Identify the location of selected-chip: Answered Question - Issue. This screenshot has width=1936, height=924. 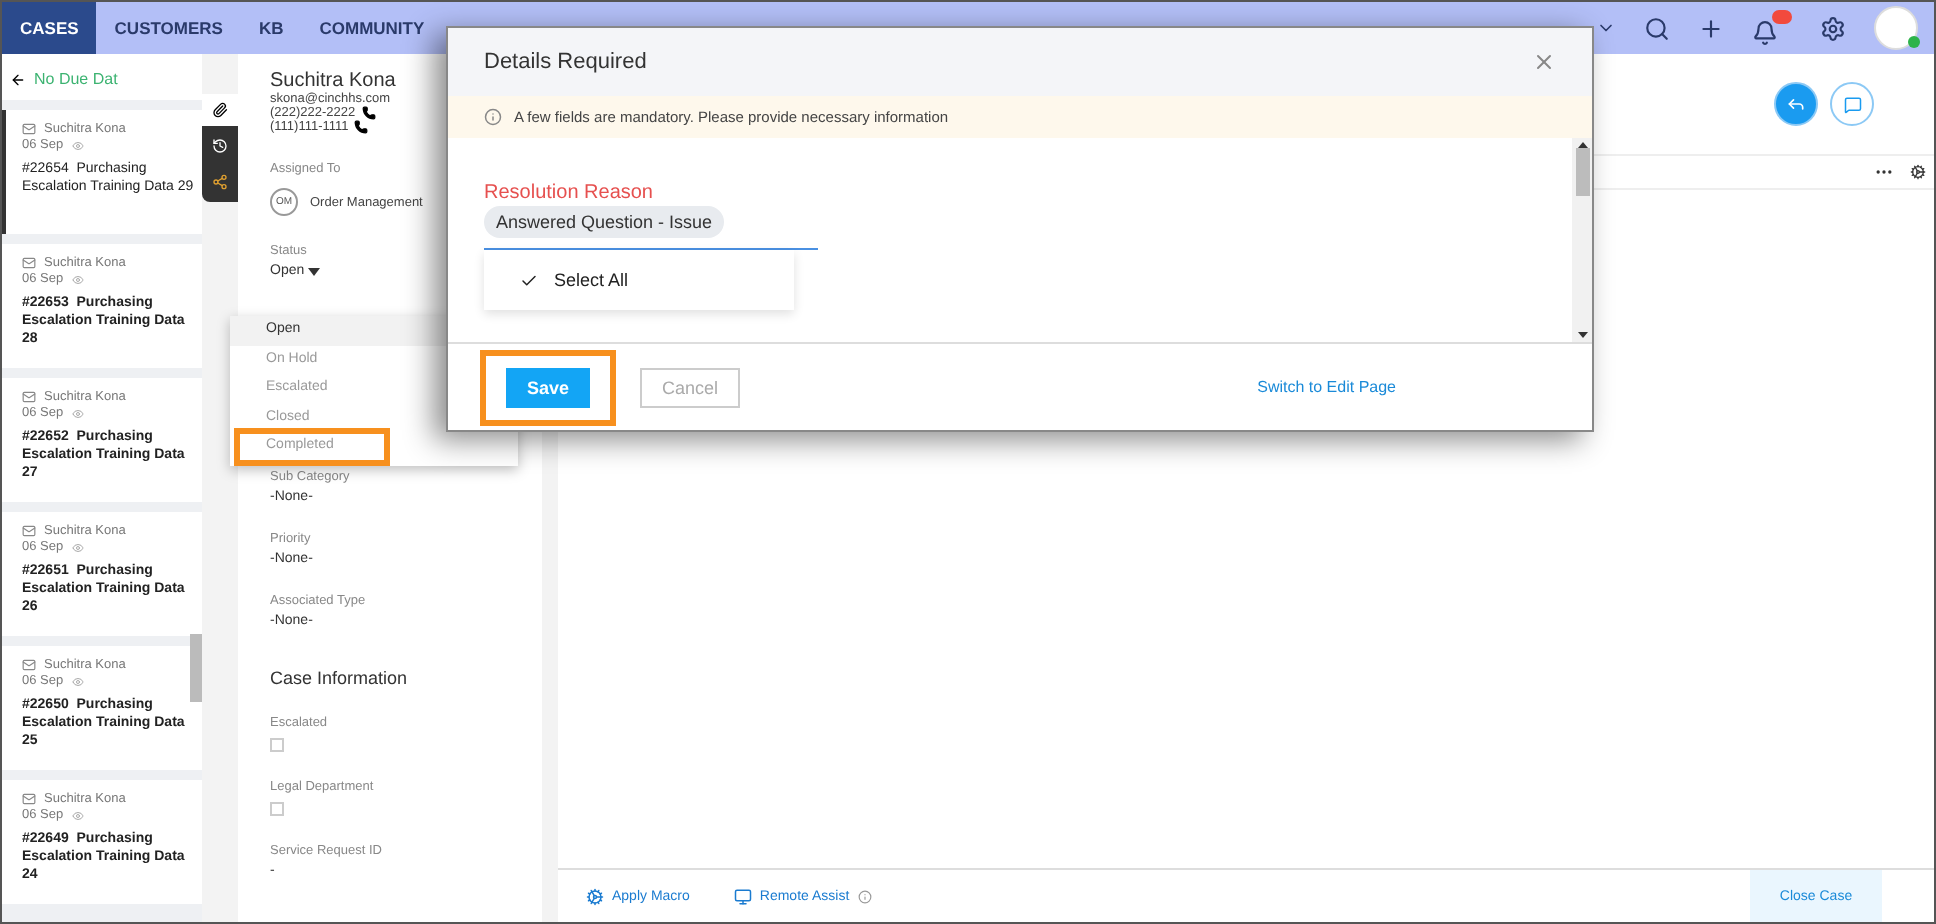
(604, 222).